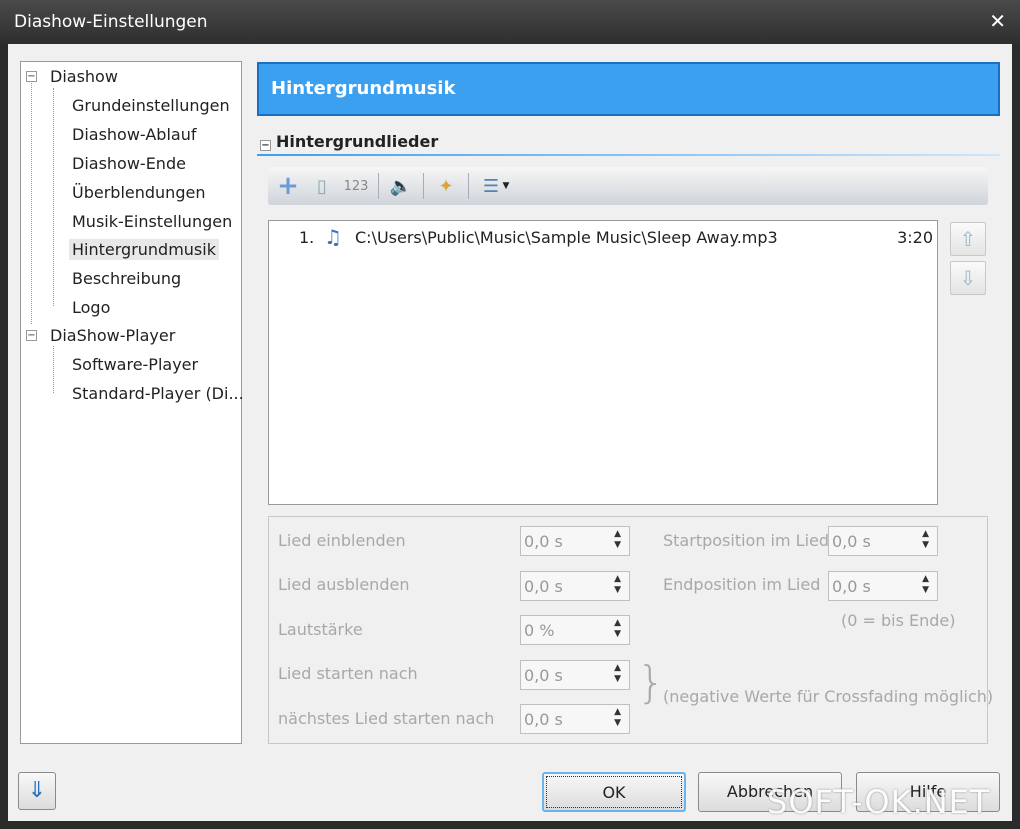  Describe the element at coordinates (144, 249) in the screenshot. I see `tree-item-selected: Hintergrundmusik` at that location.